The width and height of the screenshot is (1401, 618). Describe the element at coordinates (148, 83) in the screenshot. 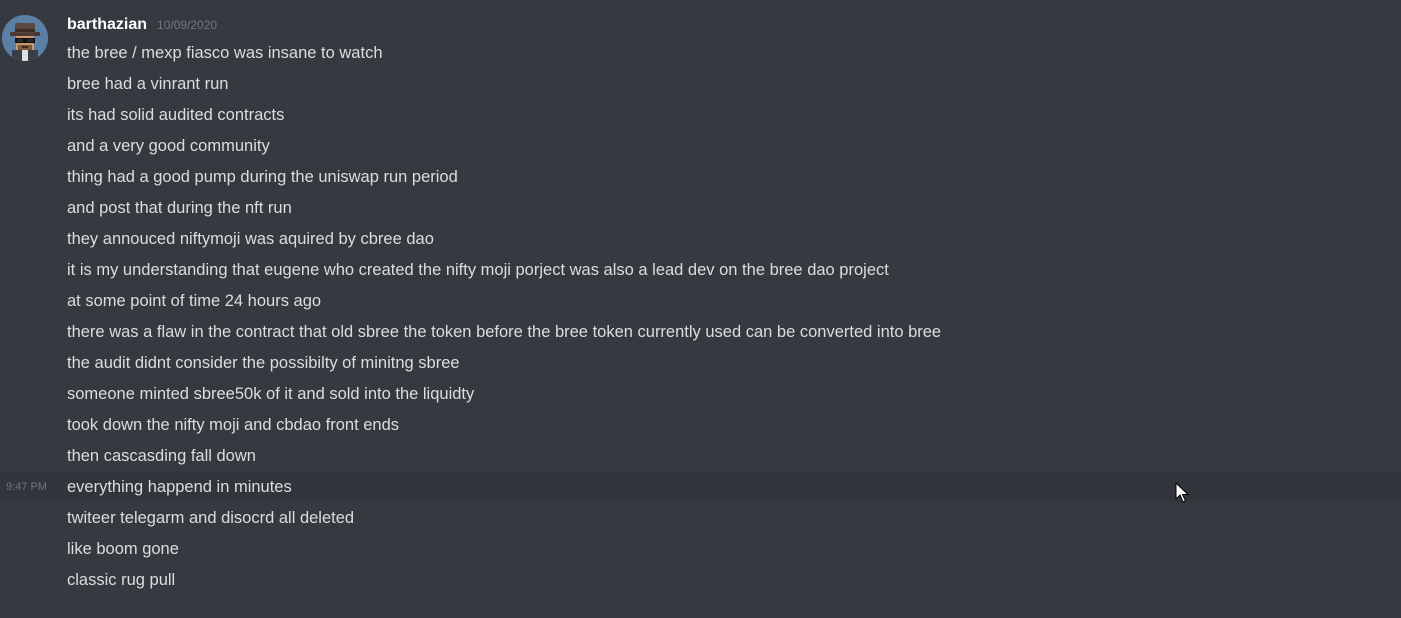

I see `message-text: bree had a vinrant run` at that location.